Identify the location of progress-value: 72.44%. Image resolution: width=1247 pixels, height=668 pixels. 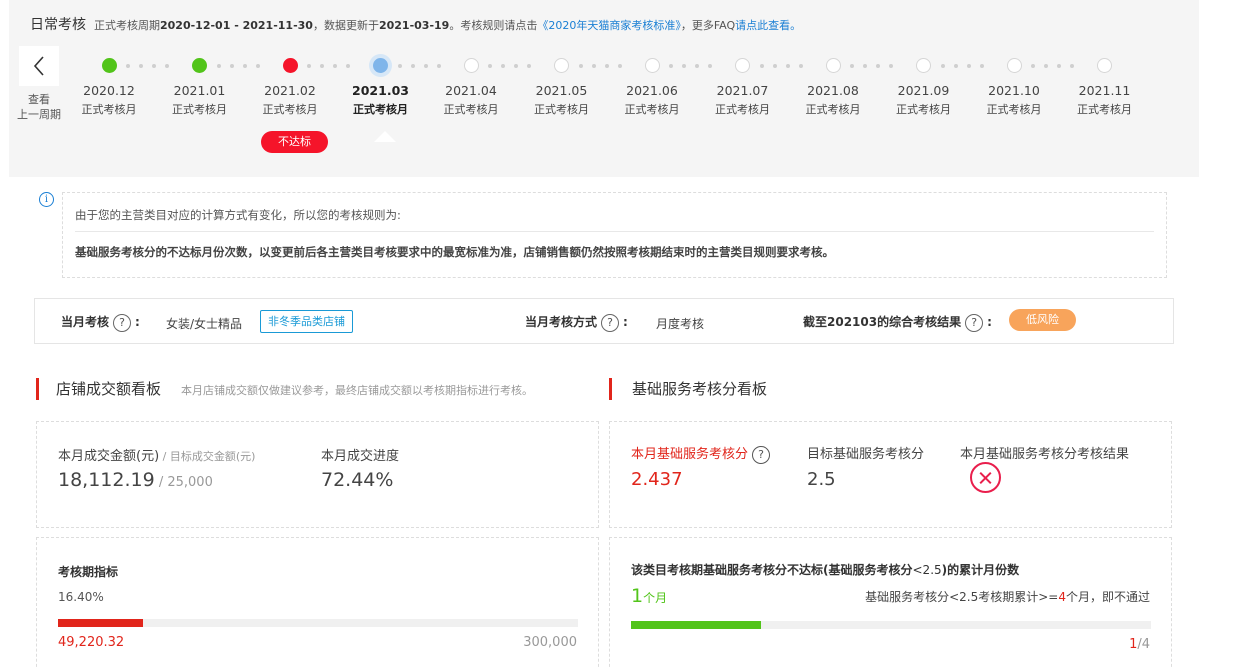
(357, 480).